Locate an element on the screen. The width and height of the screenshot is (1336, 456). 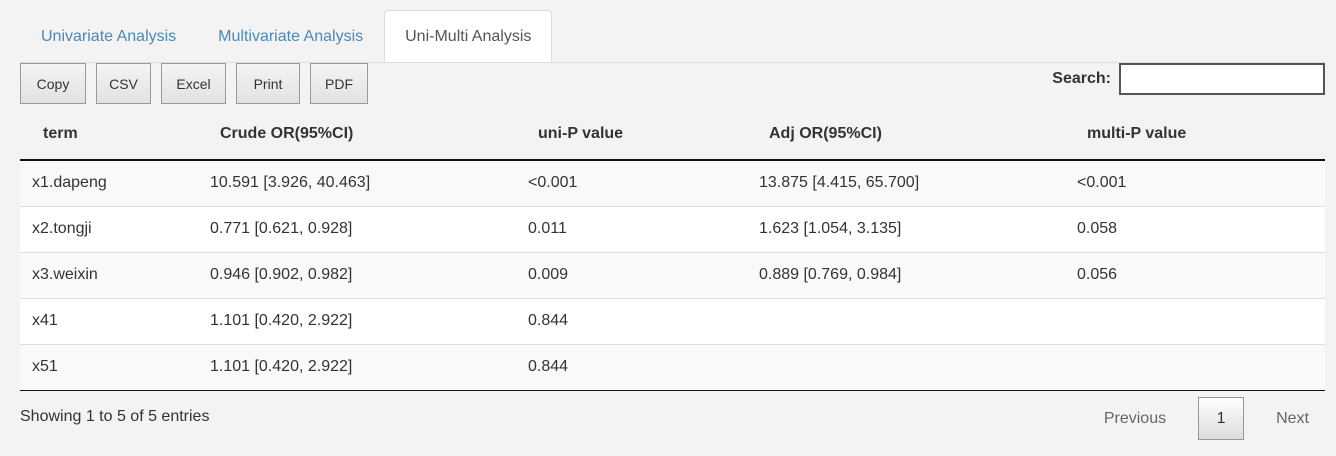
table-cell: 1.623 [1.054, 3.135] is located at coordinates (918, 228).